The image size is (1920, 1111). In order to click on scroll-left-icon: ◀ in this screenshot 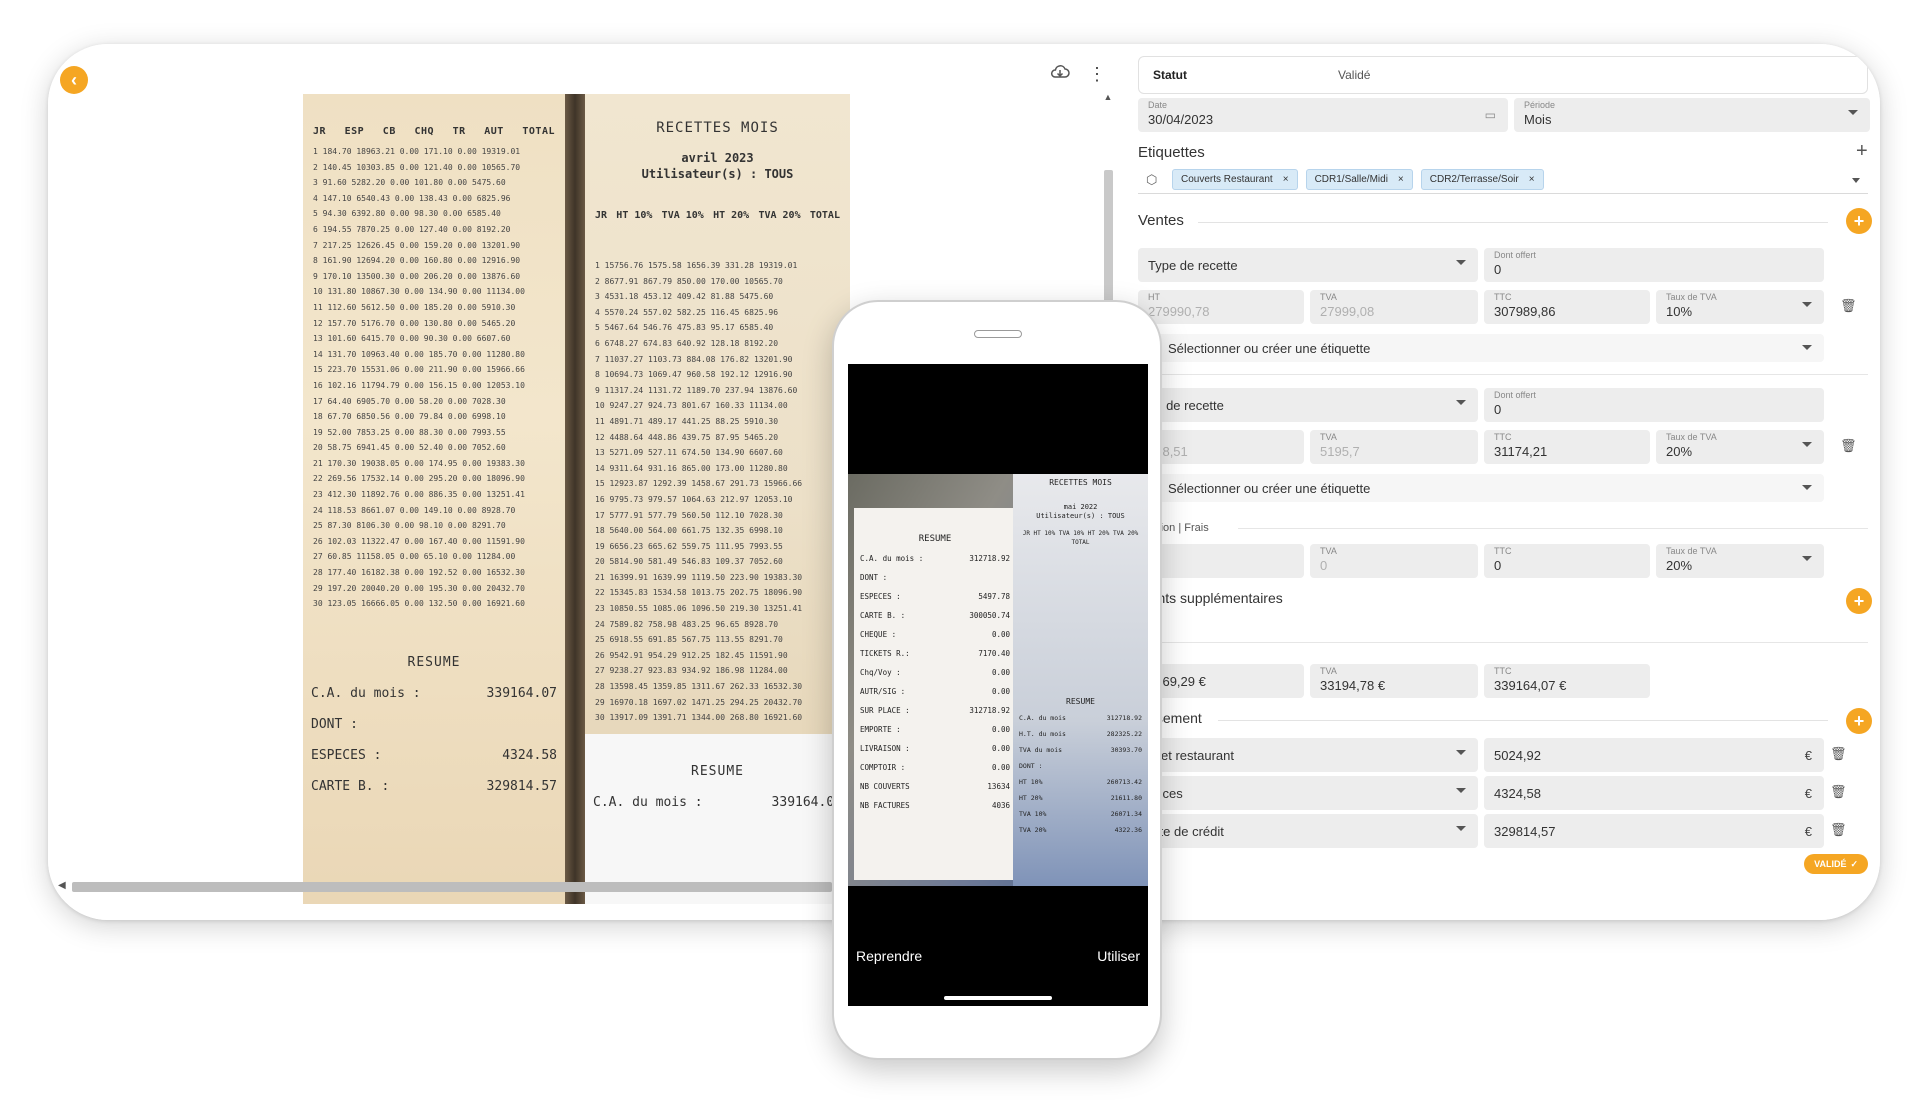, I will do `click(62, 885)`.